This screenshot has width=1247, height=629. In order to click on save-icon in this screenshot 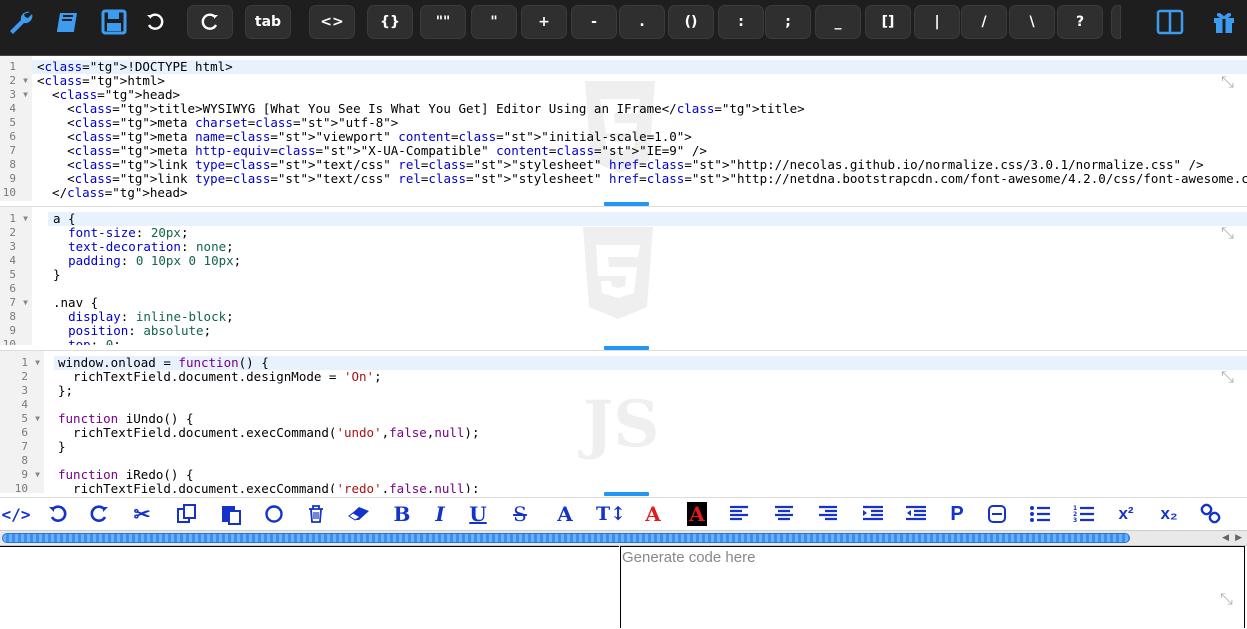, I will do `click(114, 22)`.